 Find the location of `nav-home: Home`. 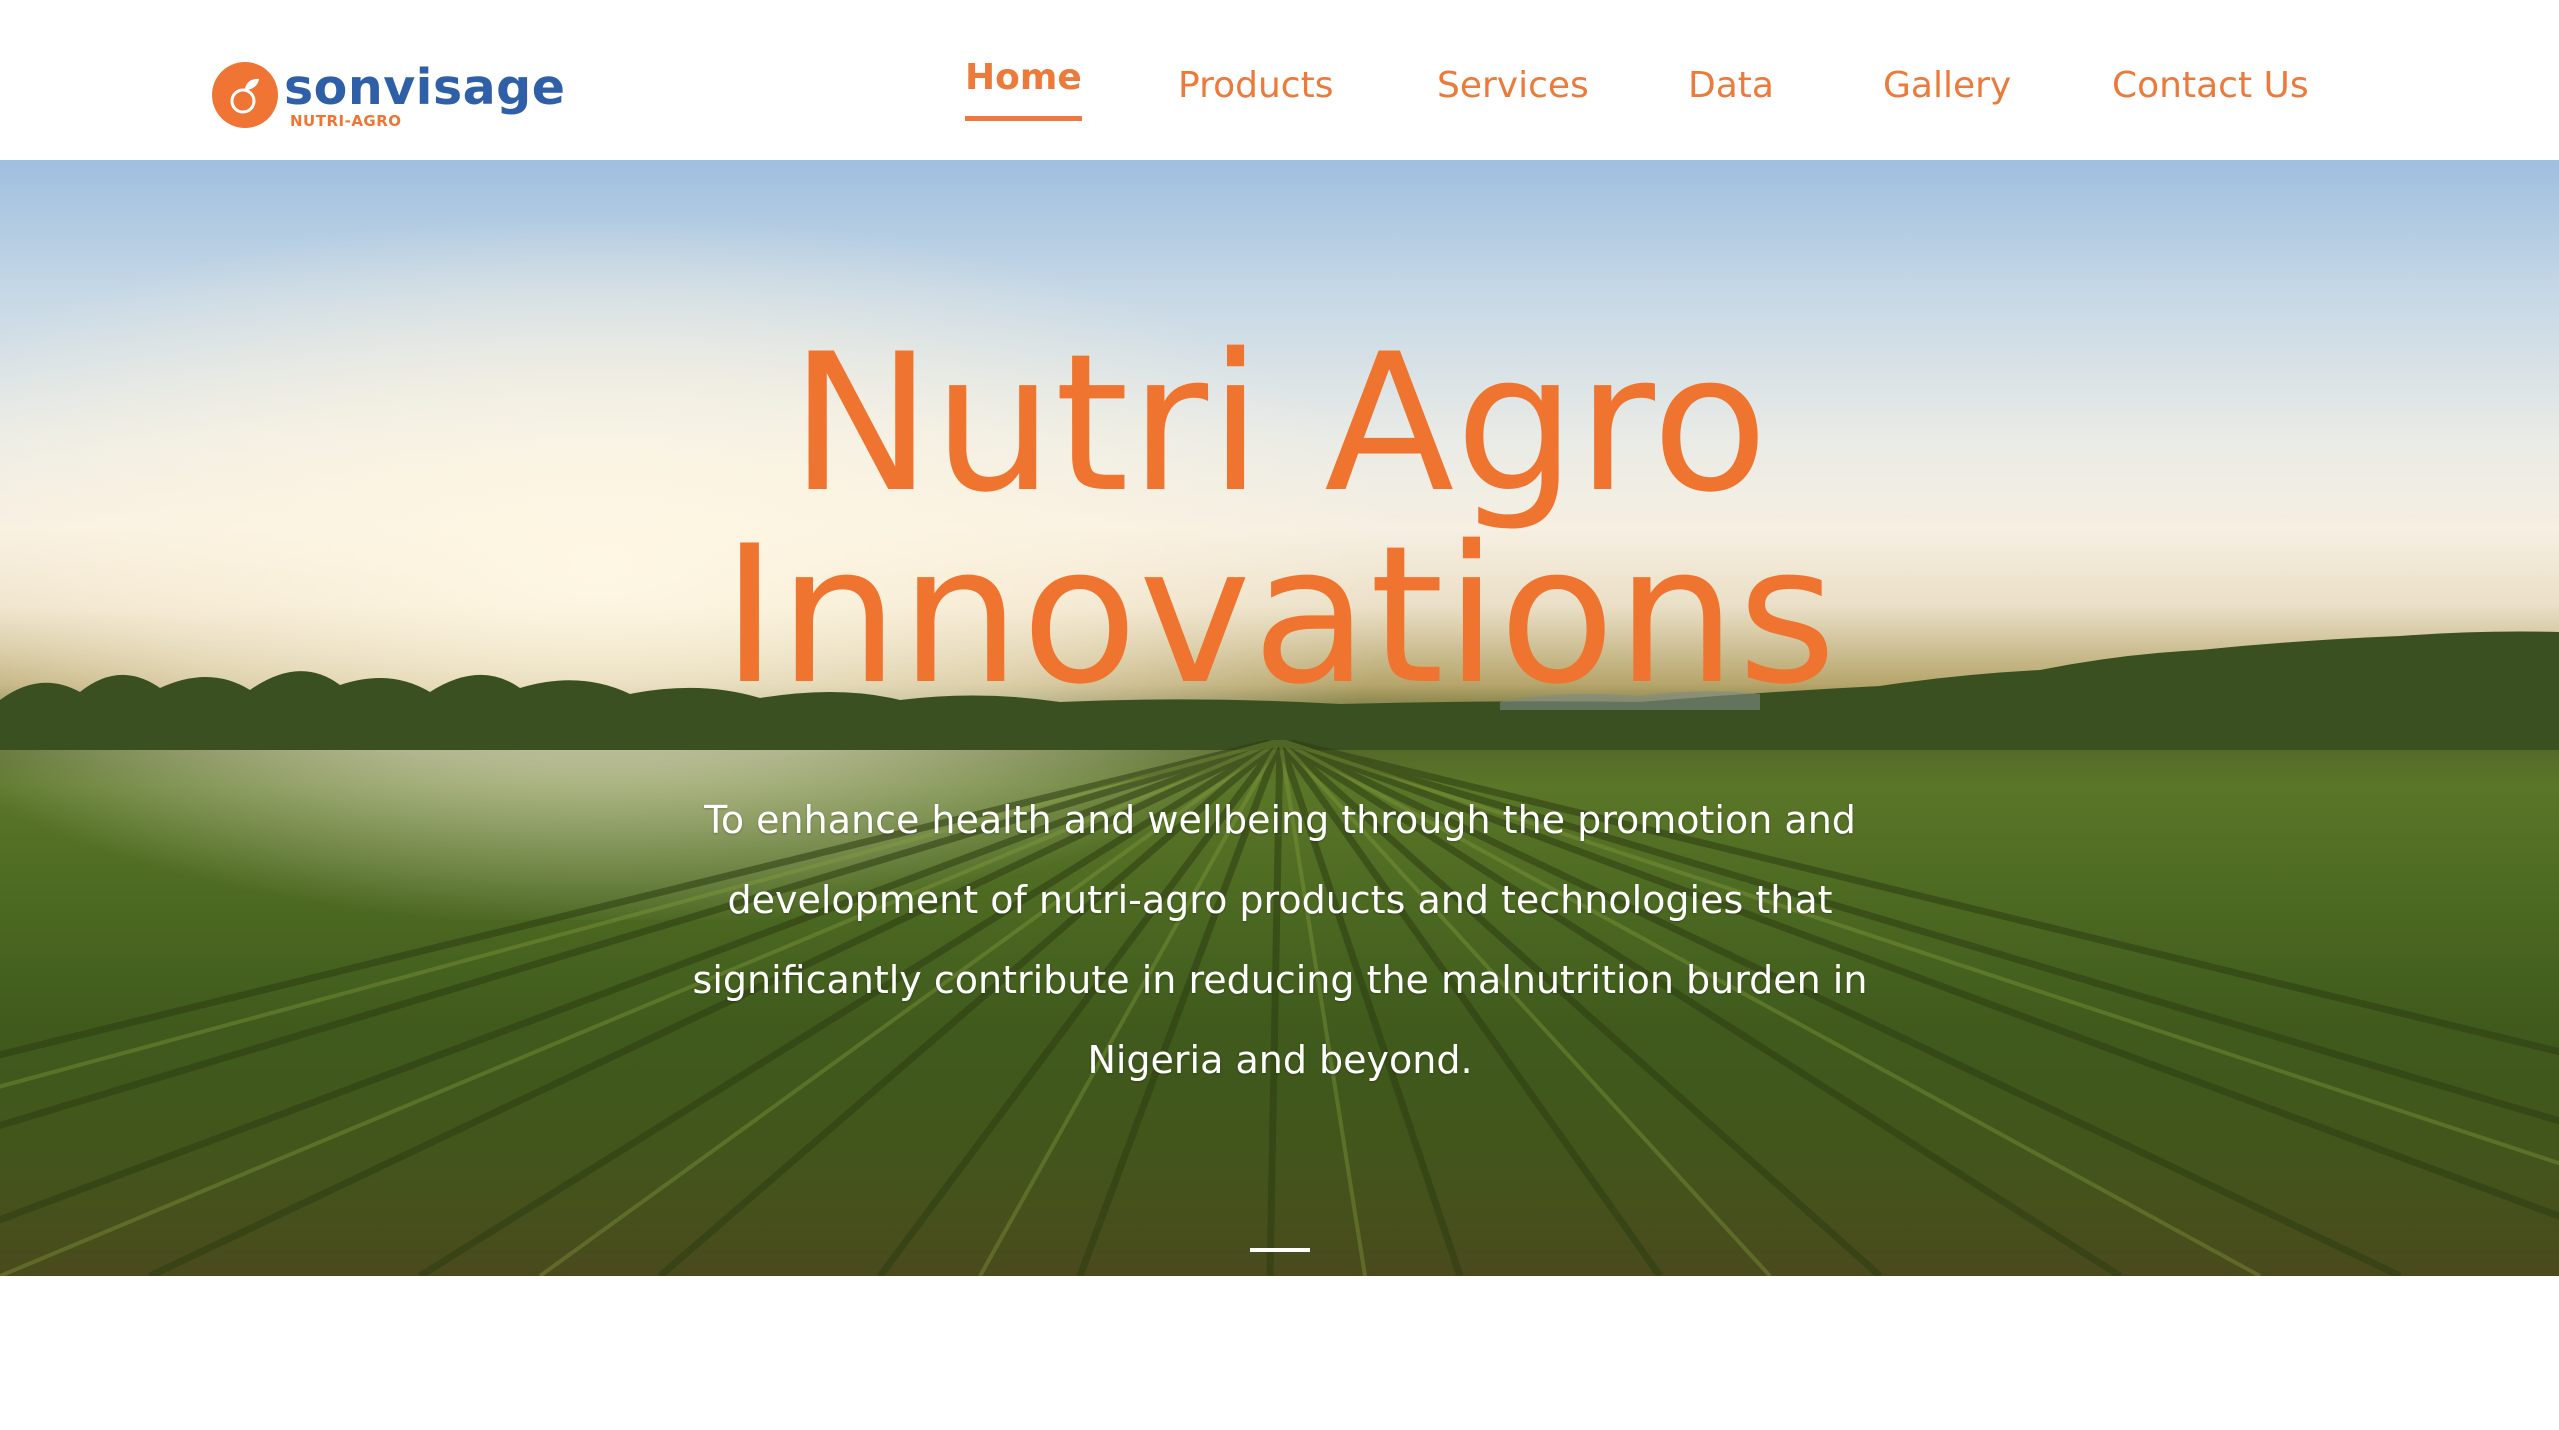

nav-home: Home is located at coordinates (1023, 87).